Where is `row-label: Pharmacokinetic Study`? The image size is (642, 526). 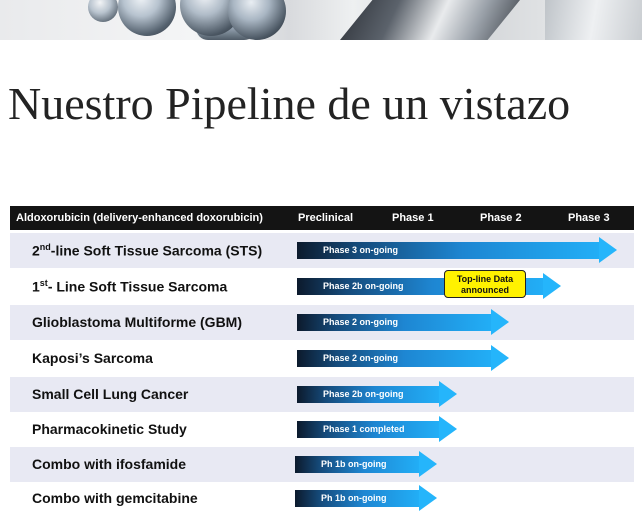 row-label: Pharmacokinetic Study is located at coordinates (109, 429).